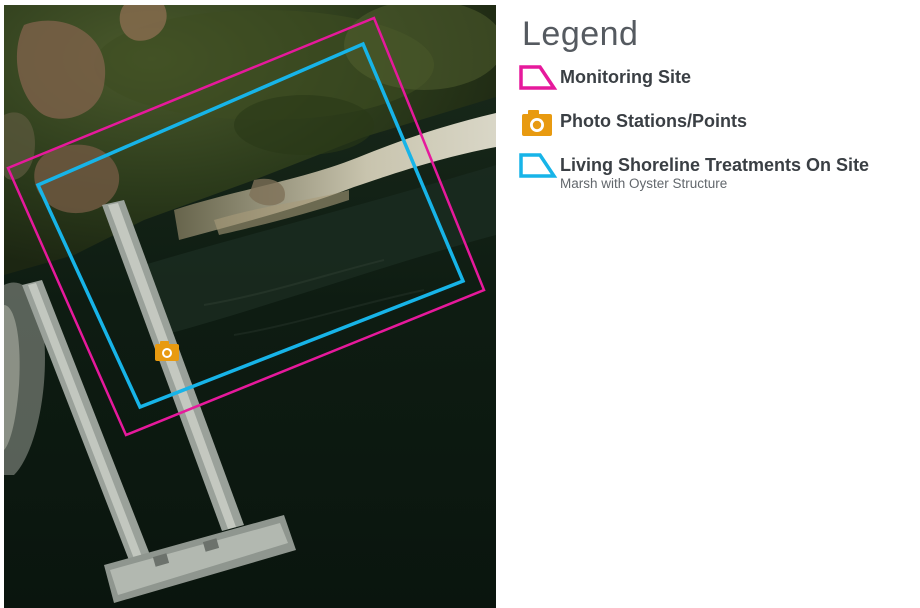 The height and width of the screenshot is (608, 920). I want to click on legend-label: Photo Stations/Points, so click(653, 121).